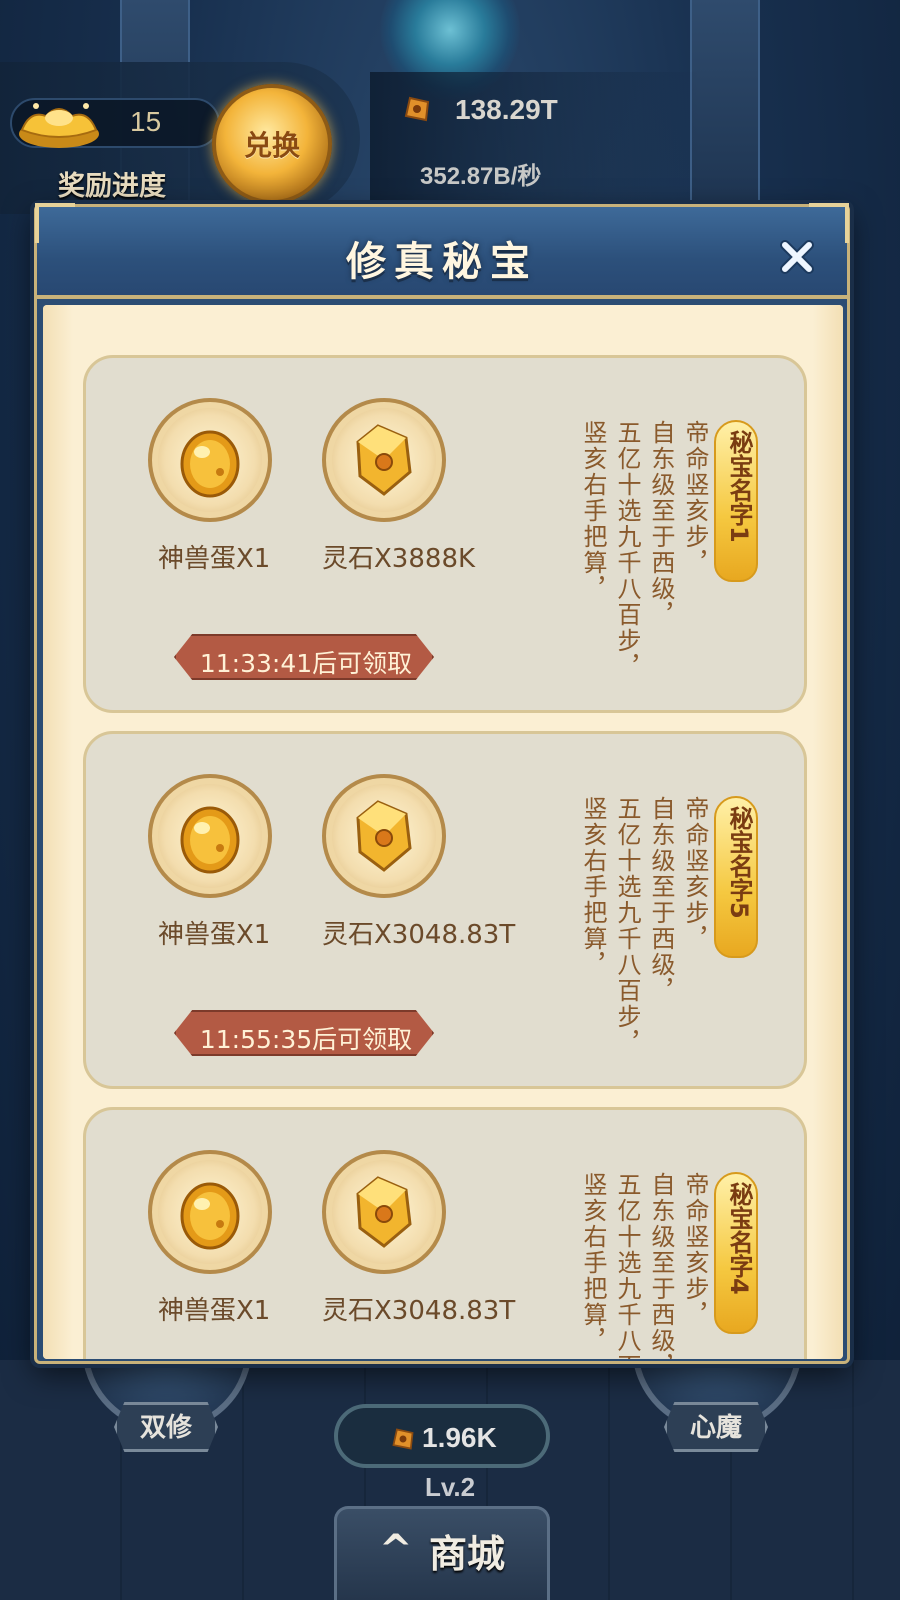 This screenshot has width=900, height=1600. What do you see at coordinates (146, 121) in the screenshot?
I see `reward-count: 15` at bounding box center [146, 121].